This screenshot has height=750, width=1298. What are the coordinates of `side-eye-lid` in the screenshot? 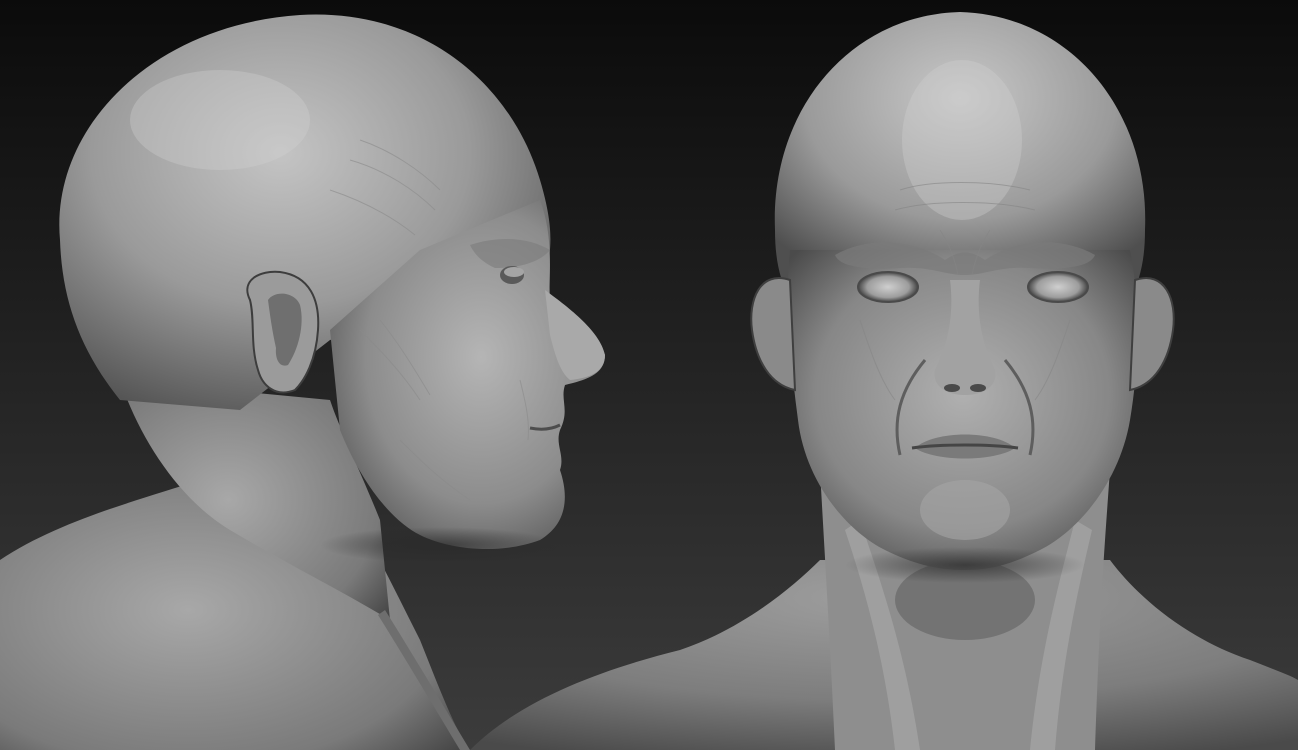 It's located at (514, 272).